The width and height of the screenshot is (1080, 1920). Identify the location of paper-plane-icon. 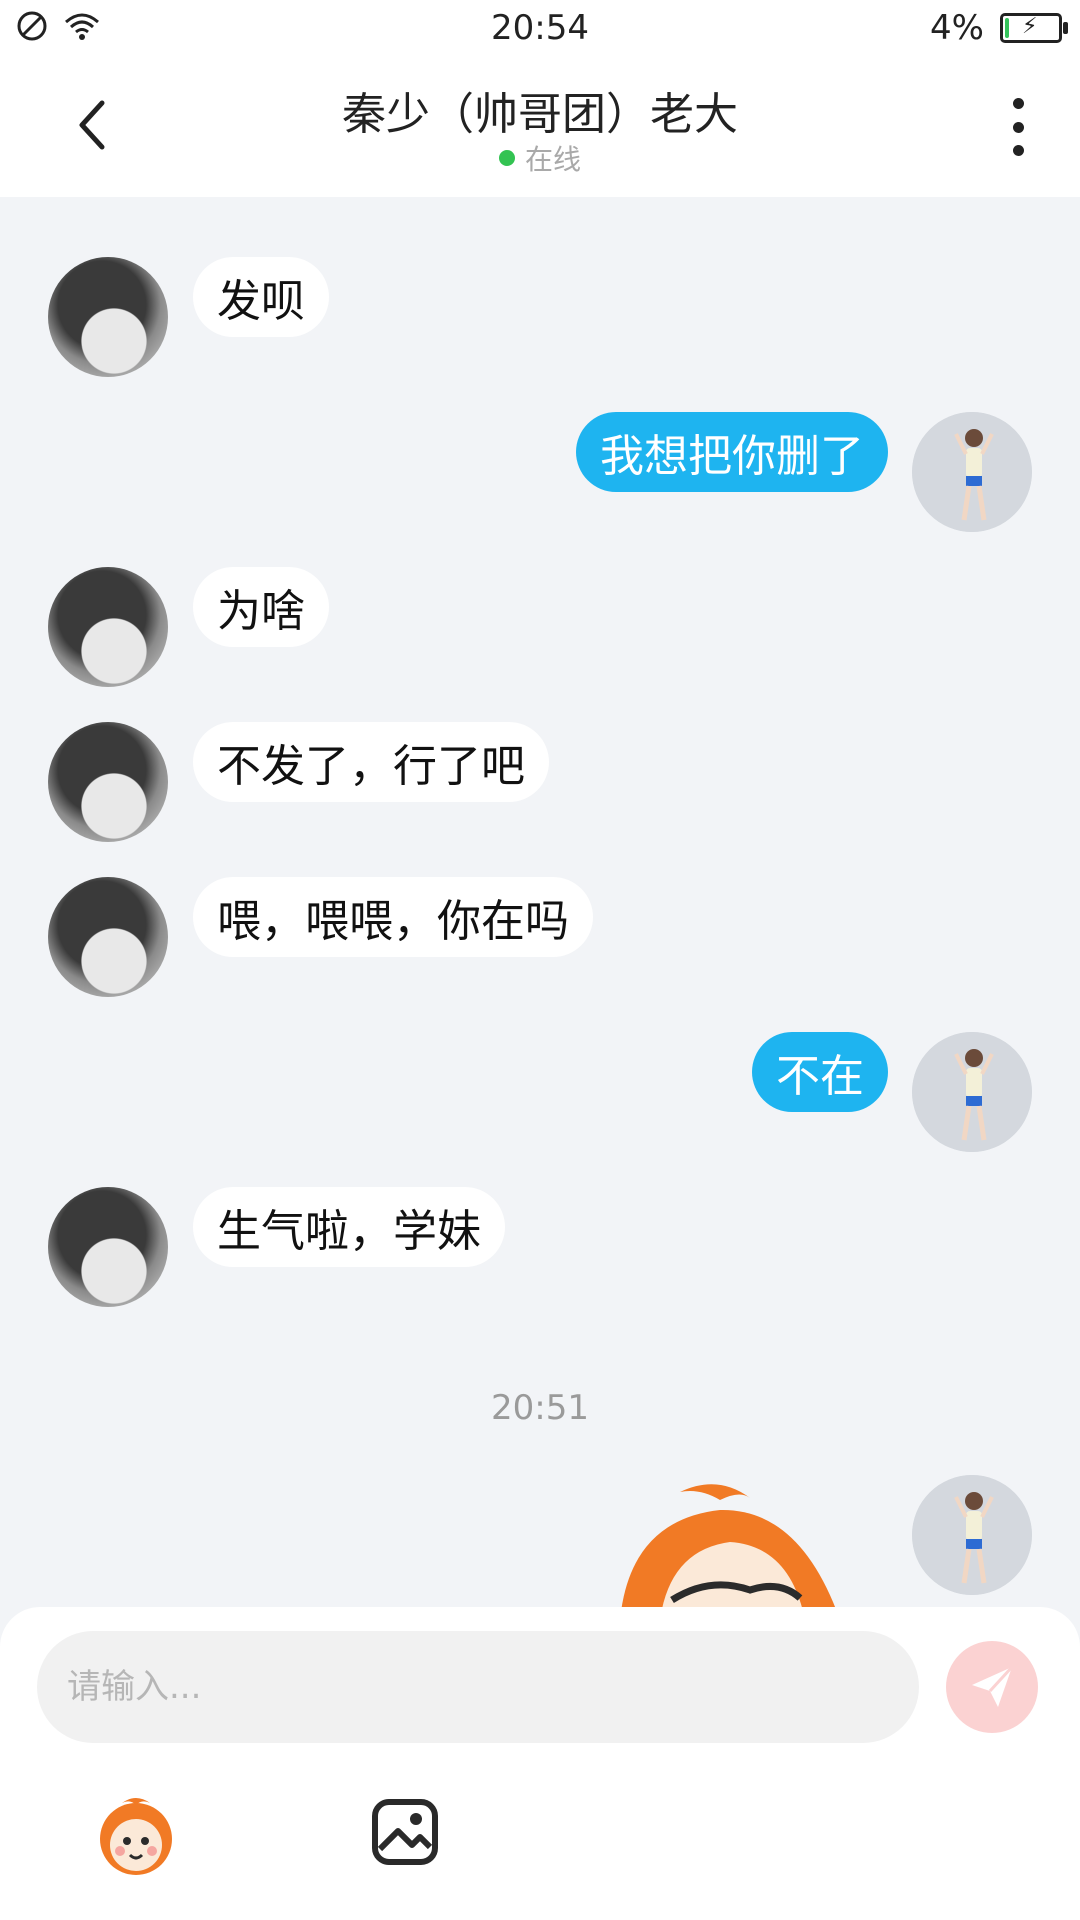
(993, 1686).